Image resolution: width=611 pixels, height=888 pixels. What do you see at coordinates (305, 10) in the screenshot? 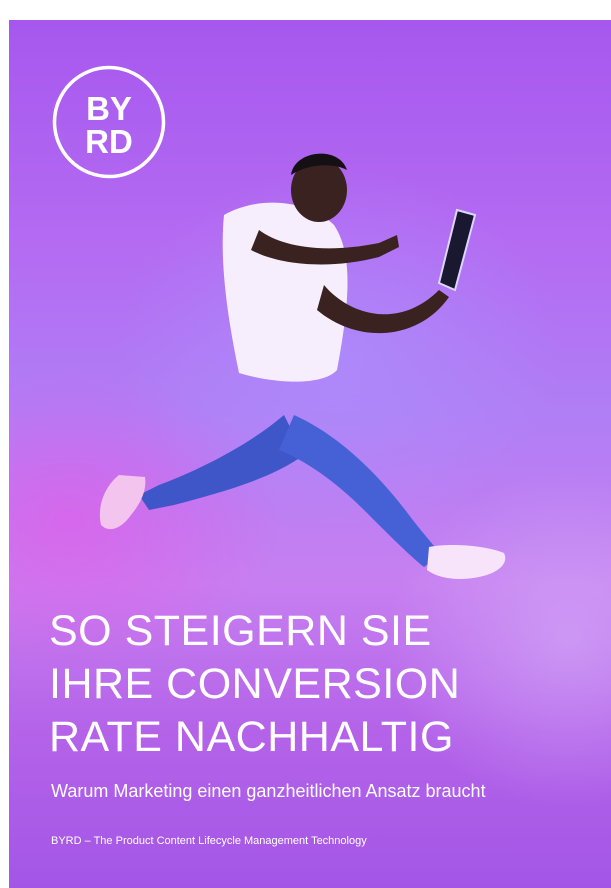
I see `page-top-margin` at bounding box center [305, 10].